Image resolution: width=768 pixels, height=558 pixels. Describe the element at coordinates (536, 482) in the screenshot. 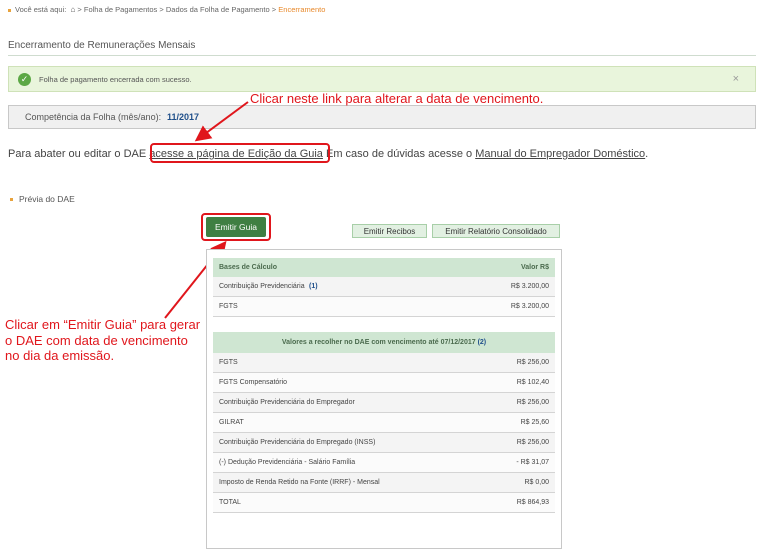

I see `row-value: R$ 0,00` at that location.